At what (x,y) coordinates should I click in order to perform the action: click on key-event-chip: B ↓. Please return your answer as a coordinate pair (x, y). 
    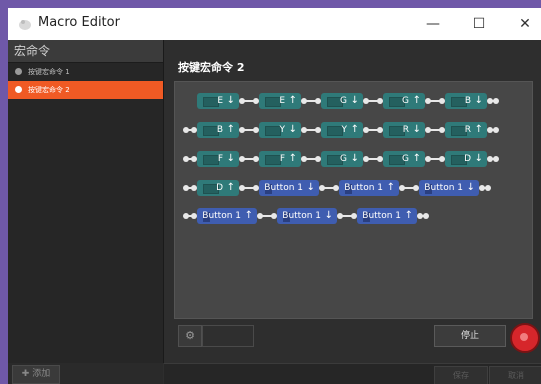
    Looking at the image, I should click on (466, 101).